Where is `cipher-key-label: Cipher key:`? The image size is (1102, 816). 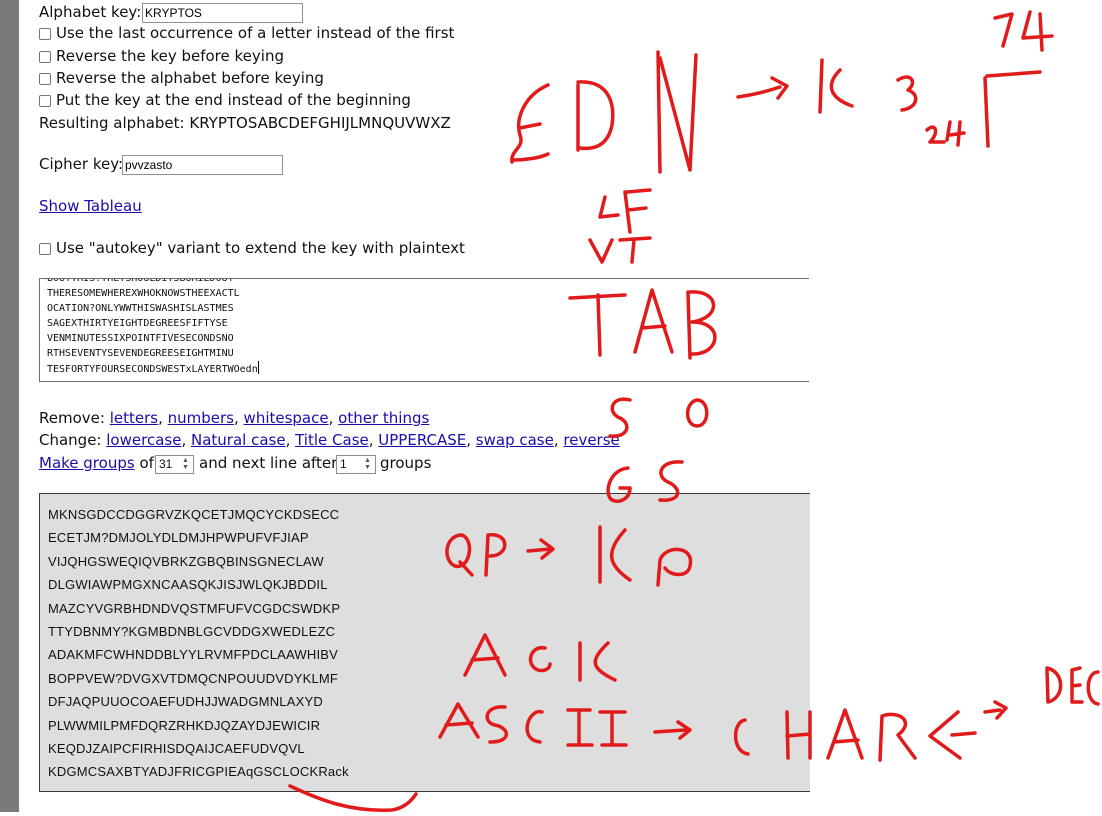
cipher-key-label: Cipher key: is located at coordinates (81, 164).